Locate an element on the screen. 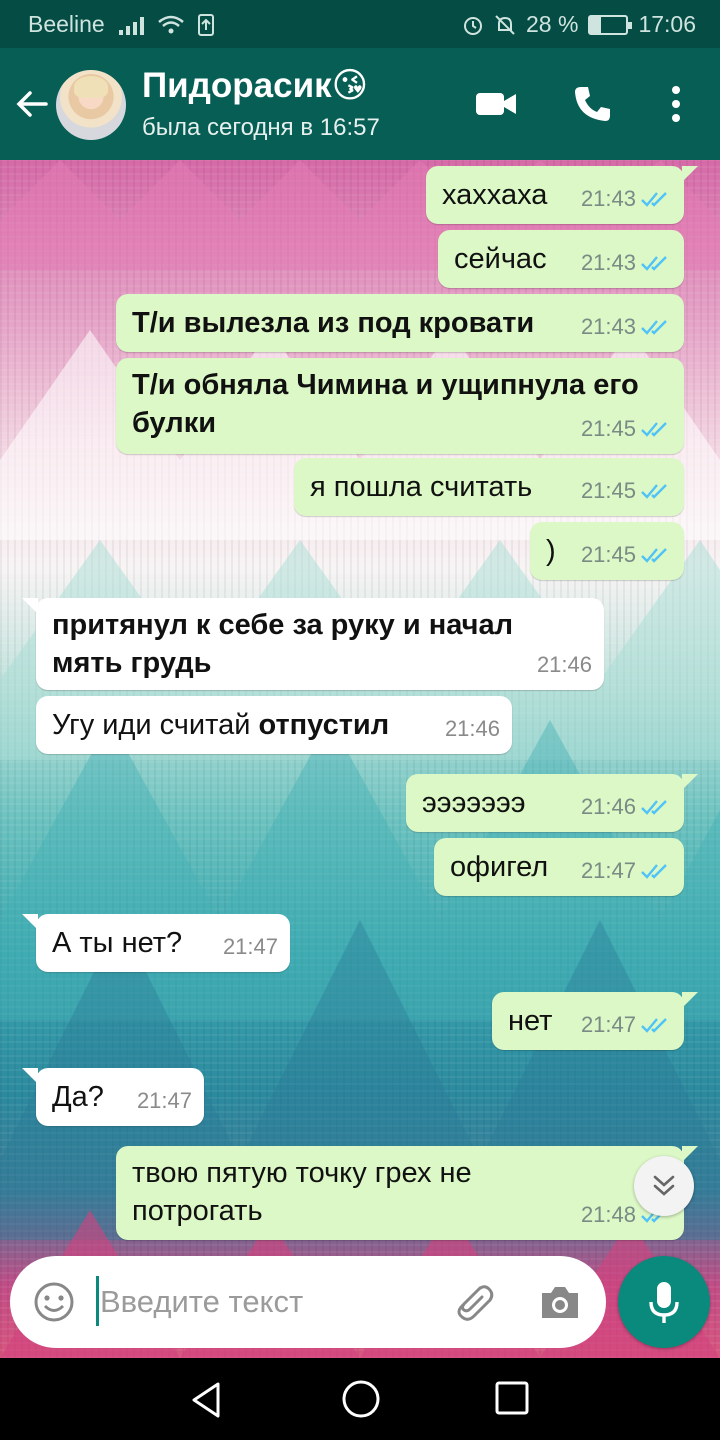  video-call-icon is located at coordinates (496, 104).